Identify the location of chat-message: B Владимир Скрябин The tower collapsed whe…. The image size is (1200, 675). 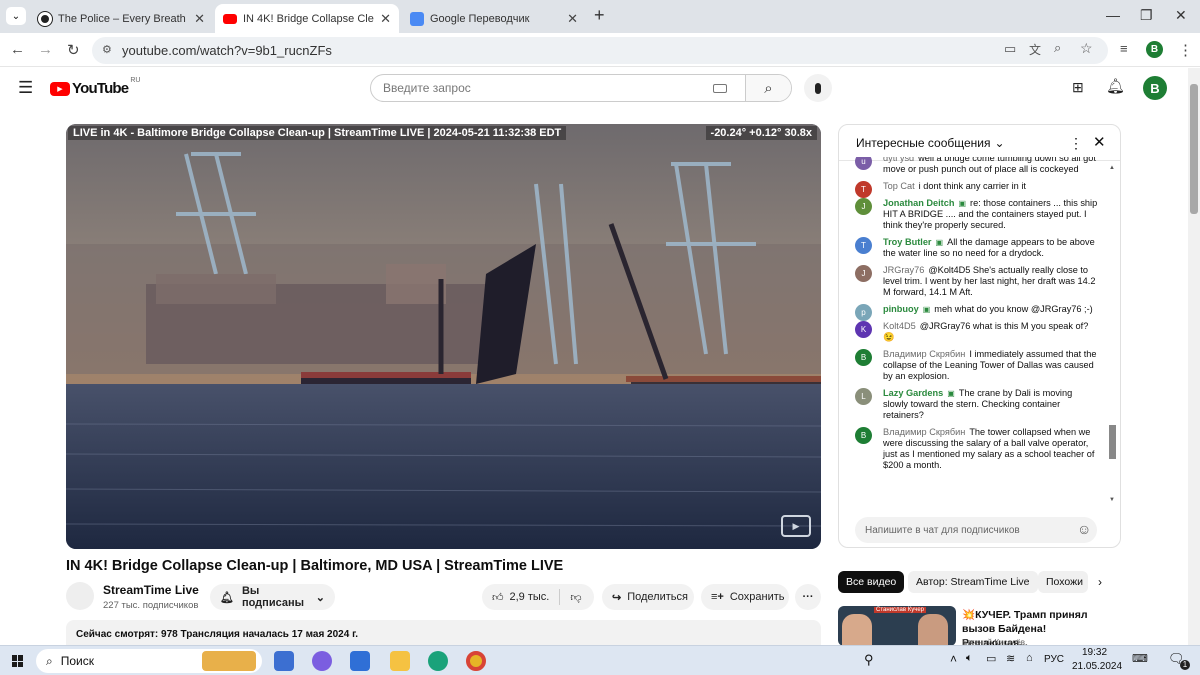
(974, 450).